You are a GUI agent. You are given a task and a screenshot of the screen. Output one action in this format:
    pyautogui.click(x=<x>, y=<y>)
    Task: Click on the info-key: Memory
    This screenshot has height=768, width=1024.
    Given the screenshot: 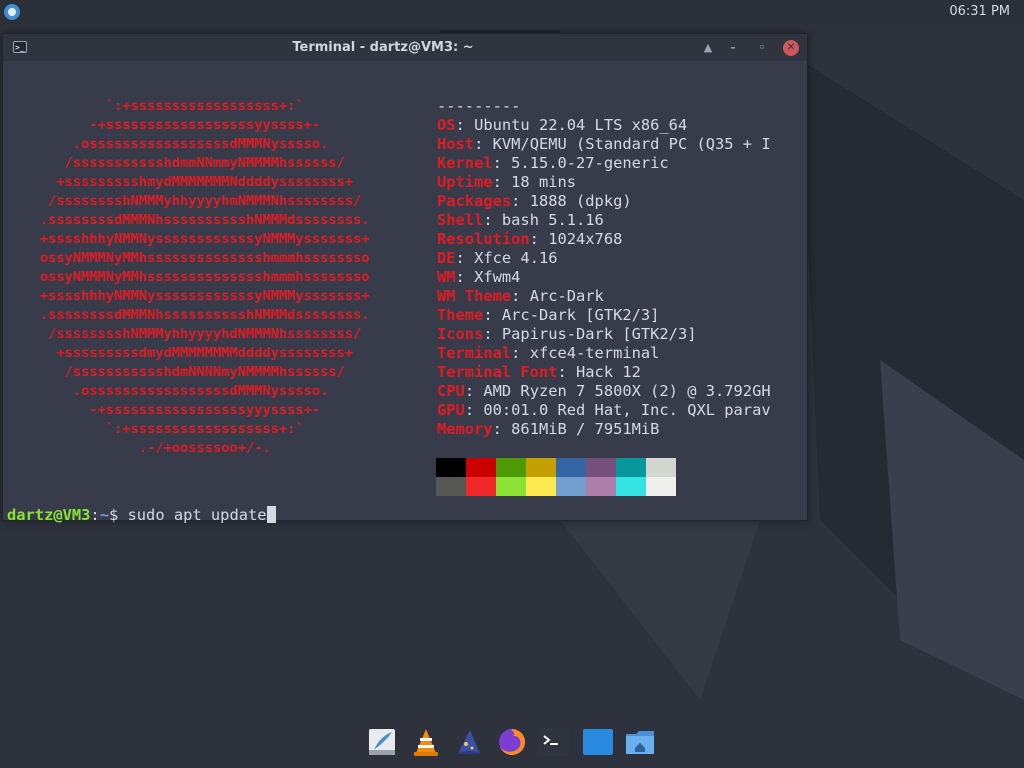 What is the action you would take?
    pyautogui.click(x=465, y=429)
    